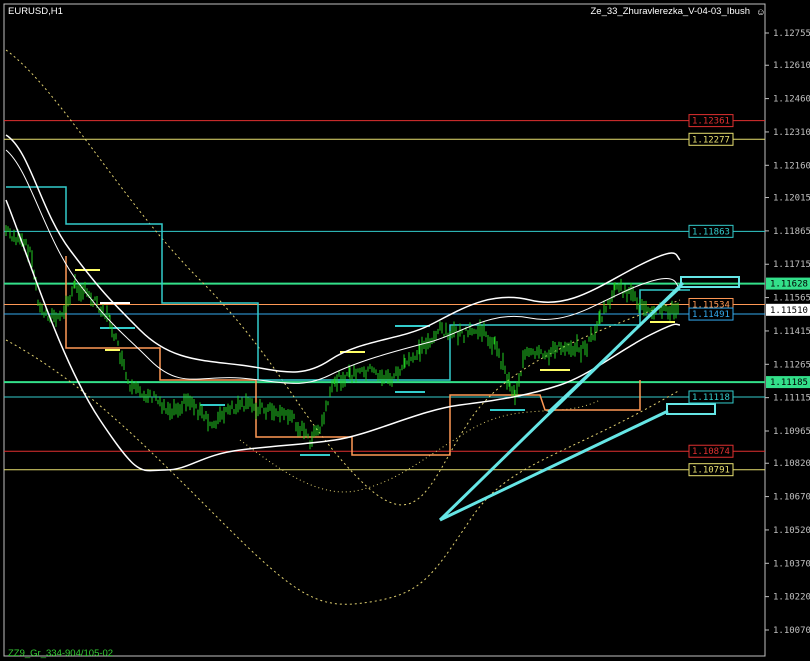 Image resolution: width=810 pixels, height=661 pixels. Describe the element at coordinates (791, 432) in the screenshot. I see `price-tick-label: 1.10965` at that location.